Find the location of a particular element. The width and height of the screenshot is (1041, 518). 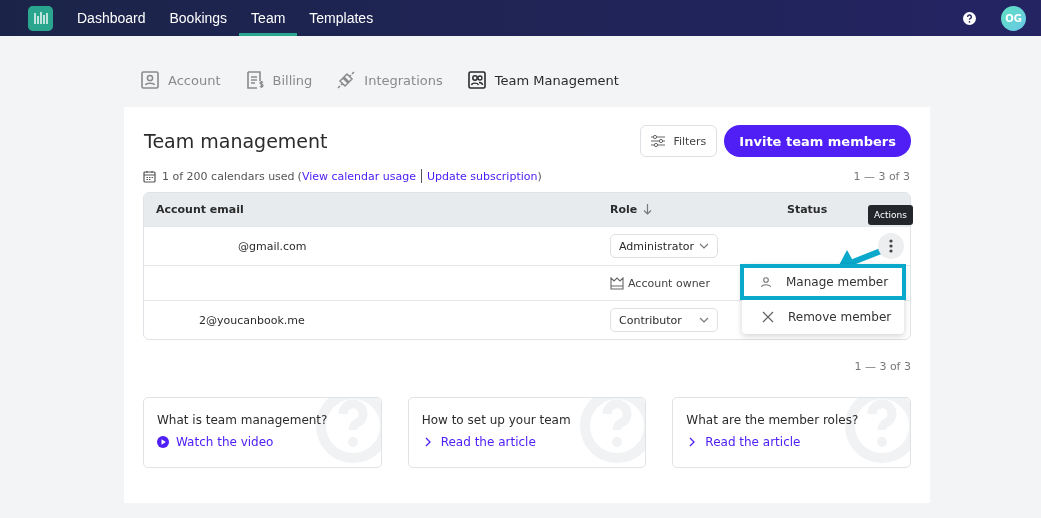

nav-item: Team is located at coordinates (268, 18).